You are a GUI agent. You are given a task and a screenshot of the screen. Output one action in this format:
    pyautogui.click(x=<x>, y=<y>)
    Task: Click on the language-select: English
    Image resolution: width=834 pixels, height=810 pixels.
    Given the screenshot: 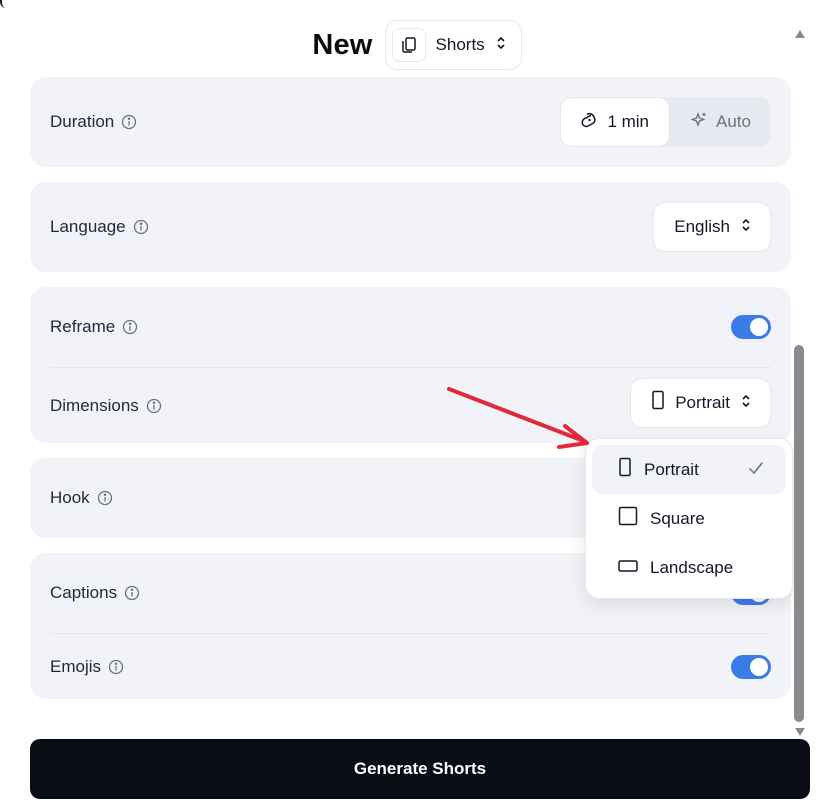 What is the action you would take?
    pyautogui.click(x=712, y=227)
    